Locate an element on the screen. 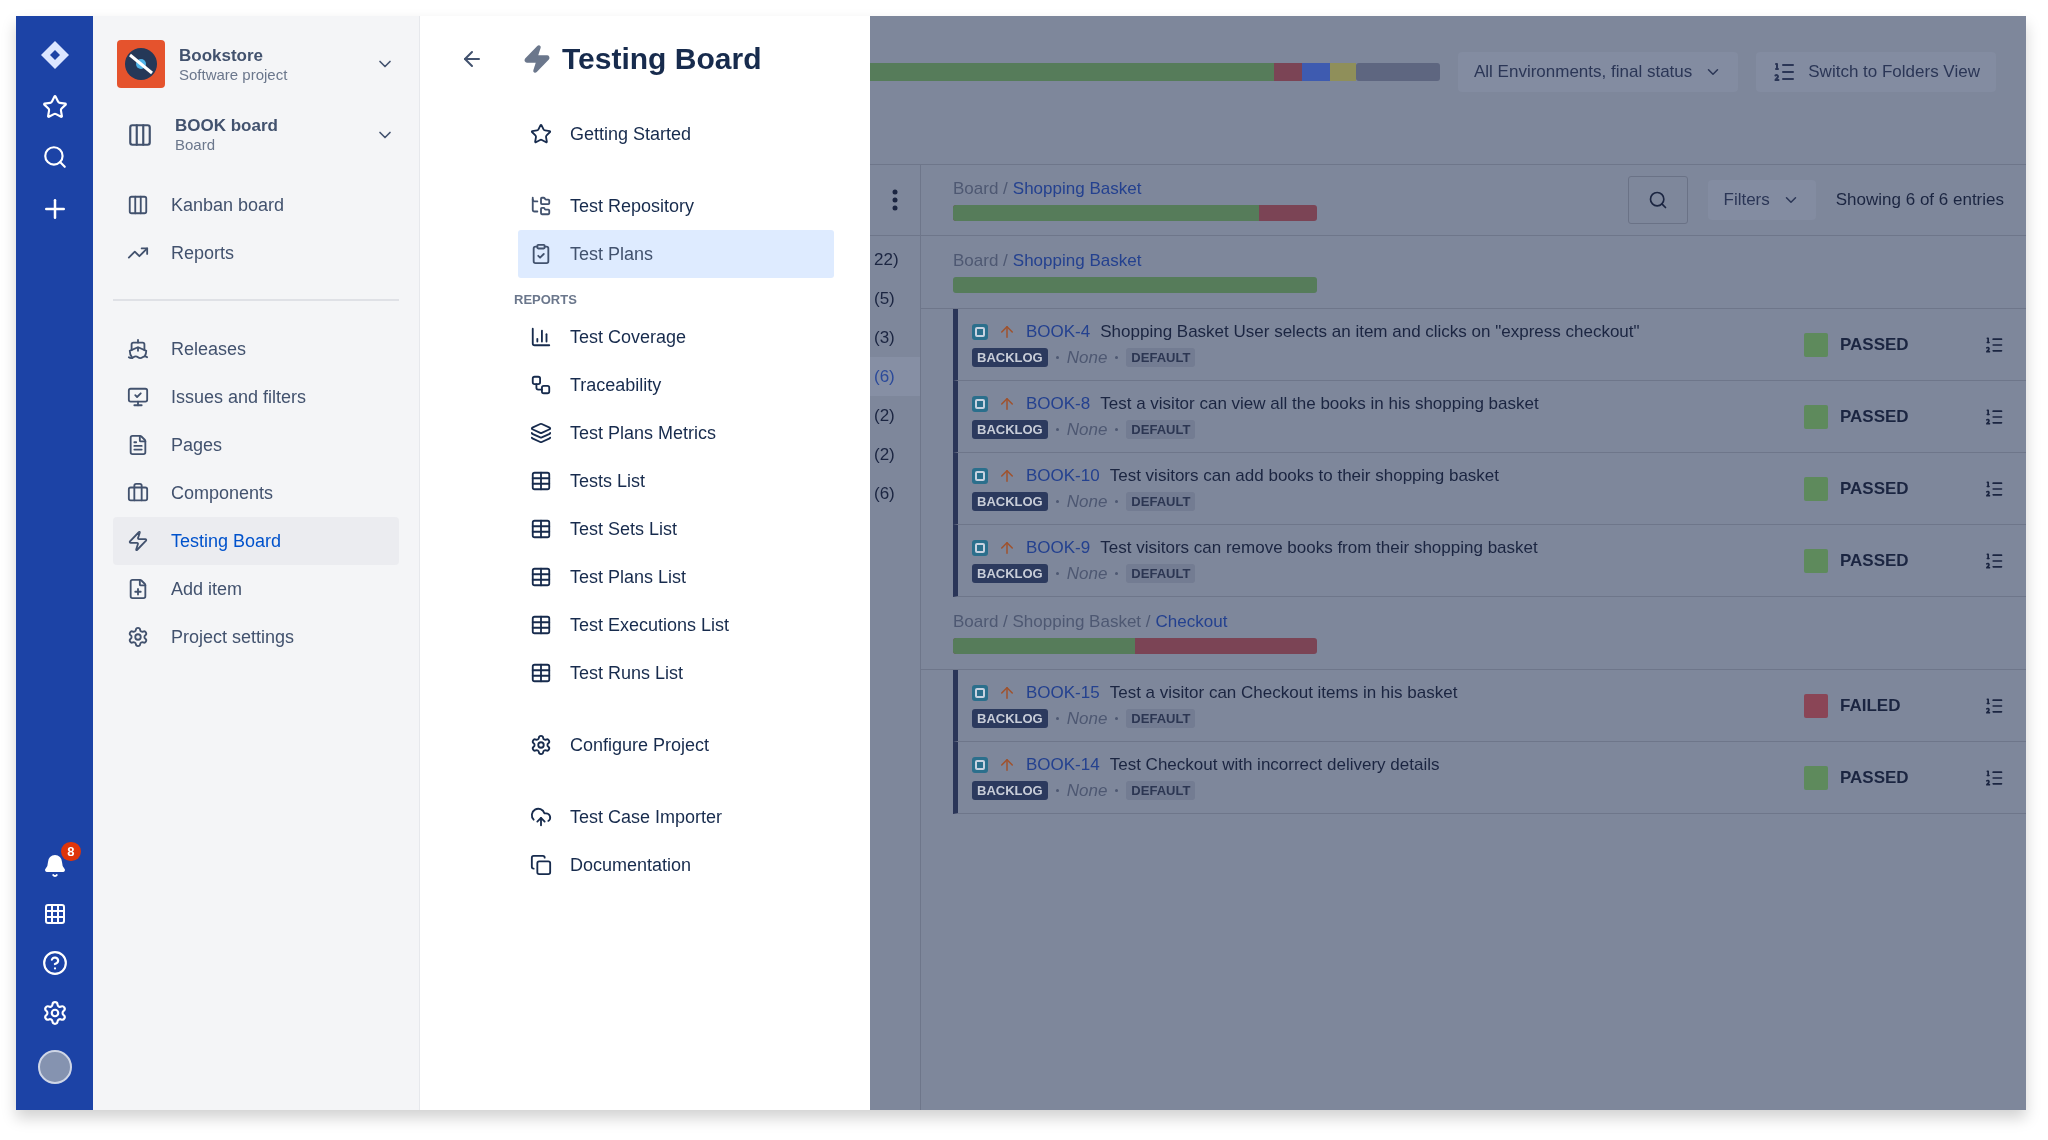 This screenshot has width=2048, height=1140. panel-title: Testing Board is located at coordinates (642, 59).